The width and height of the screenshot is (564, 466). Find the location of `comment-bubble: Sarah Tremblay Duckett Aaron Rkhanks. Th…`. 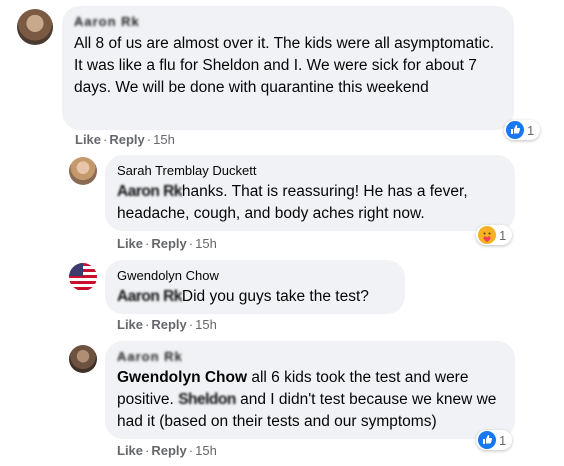

comment-bubble: Sarah Tremblay Duckett Aaron Rkhanks. Th… is located at coordinates (310, 193).